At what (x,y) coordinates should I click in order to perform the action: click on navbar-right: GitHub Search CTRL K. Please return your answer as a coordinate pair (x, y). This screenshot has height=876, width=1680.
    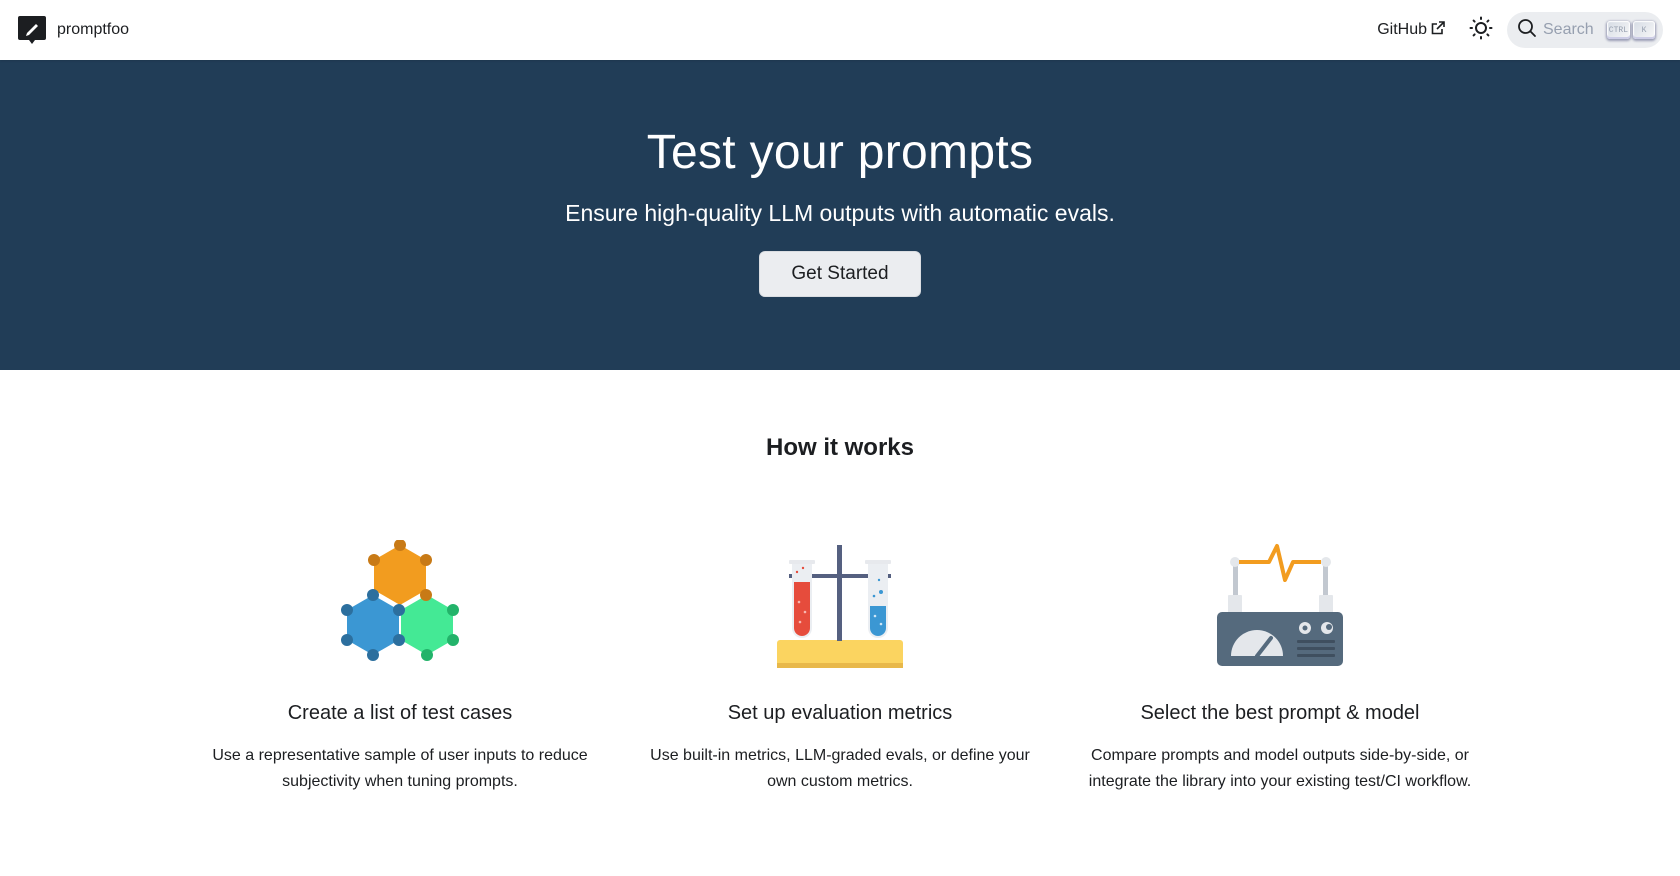
    Looking at the image, I should click on (1520, 30).